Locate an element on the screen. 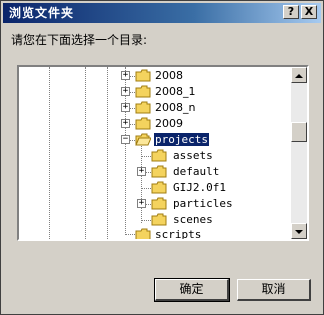 Image resolution: width=324 pixels, height=315 pixels. help-button: ? is located at coordinates (291, 12).